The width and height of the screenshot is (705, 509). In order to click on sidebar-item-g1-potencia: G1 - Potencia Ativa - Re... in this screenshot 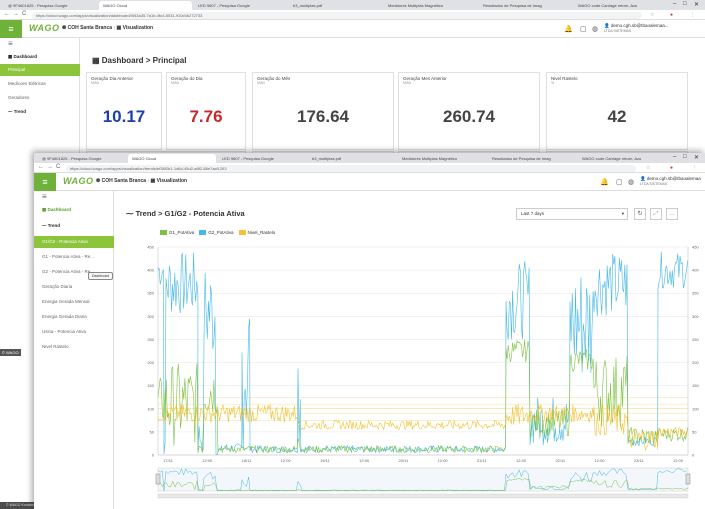, I will do `click(74, 257)`.